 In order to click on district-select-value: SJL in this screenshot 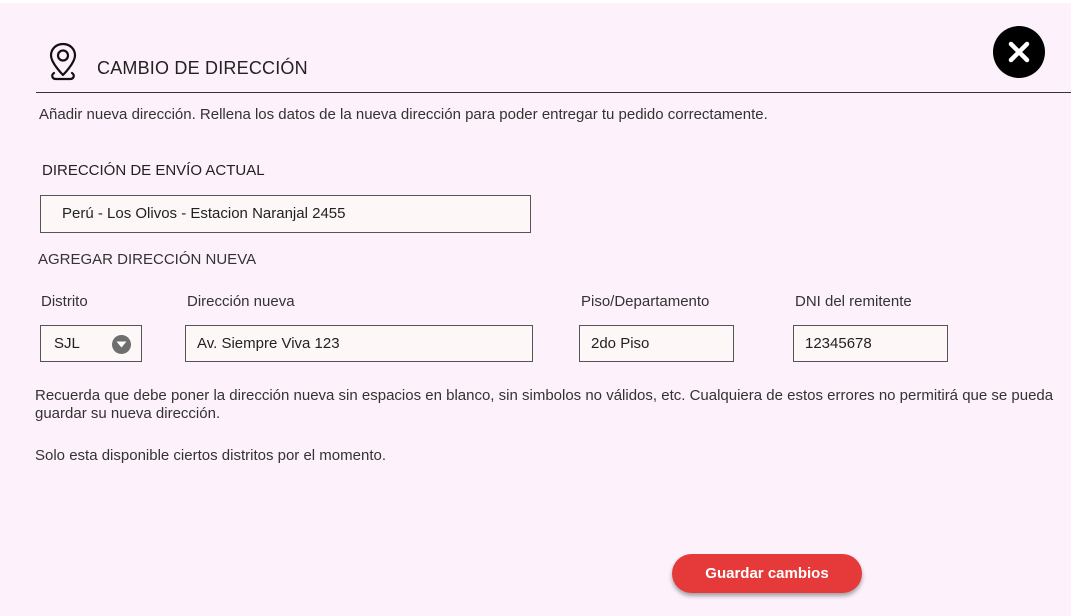, I will do `click(67, 343)`.